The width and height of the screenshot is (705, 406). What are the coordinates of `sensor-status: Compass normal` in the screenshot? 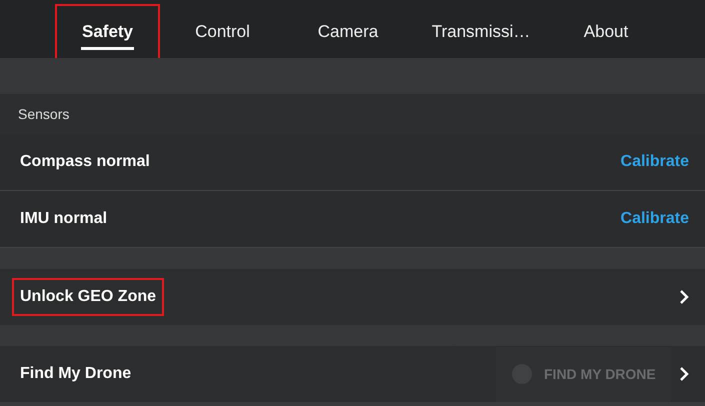 It's located at (85, 162).